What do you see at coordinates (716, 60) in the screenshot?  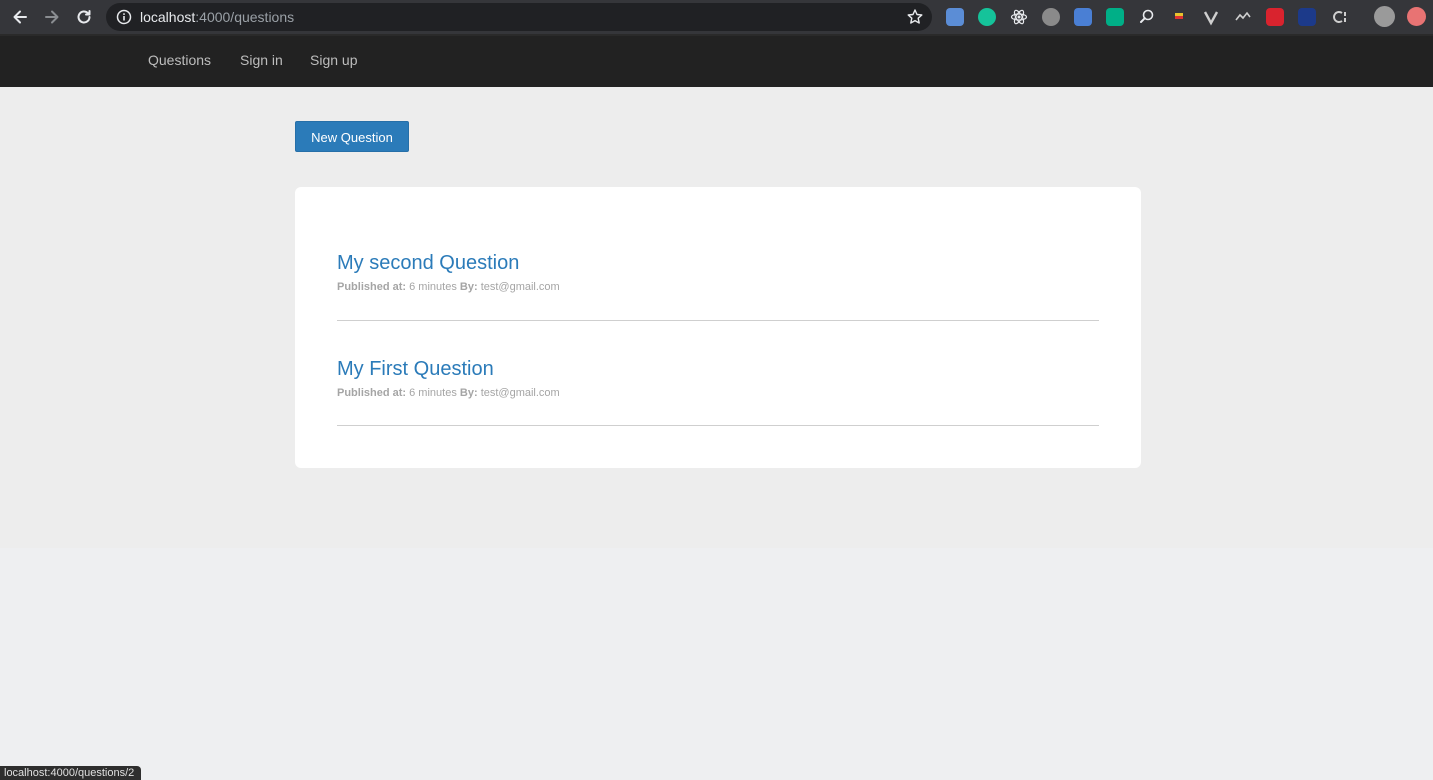 I see `app-navbar: Questions Sign in Sign up` at bounding box center [716, 60].